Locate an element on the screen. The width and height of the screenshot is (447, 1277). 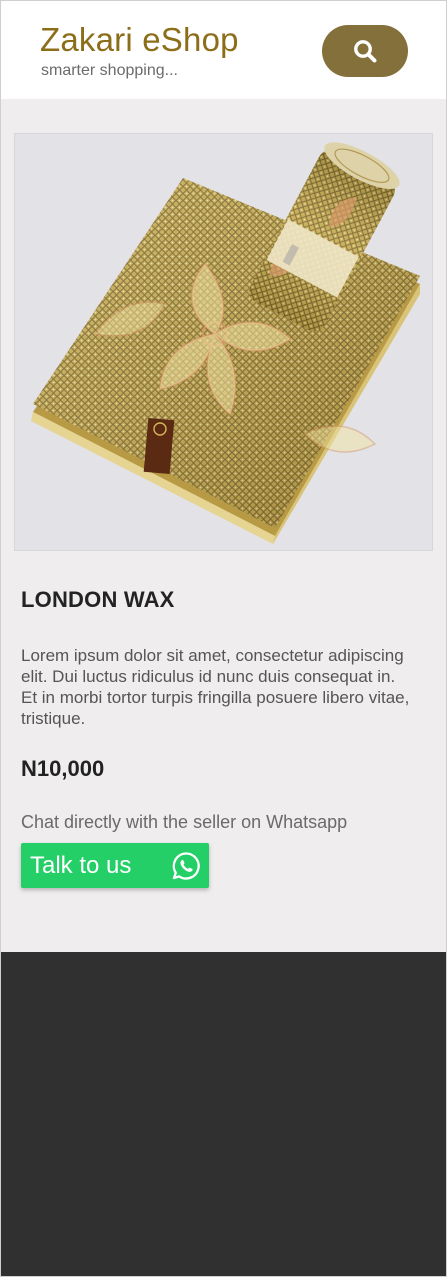
talk-to-us-button: Talk to us is located at coordinates (115, 865).